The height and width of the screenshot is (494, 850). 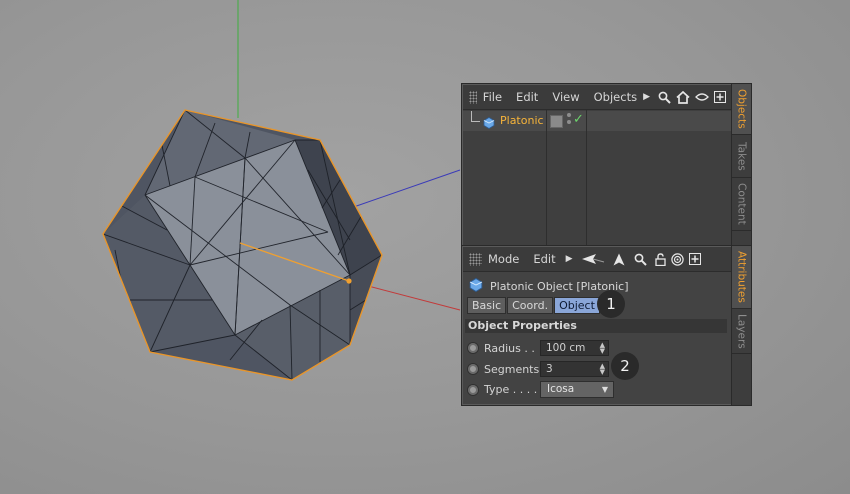 What do you see at coordinates (522, 120) in the screenshot?
I see `object-name: Platonic` at bounding box center [522, 120].